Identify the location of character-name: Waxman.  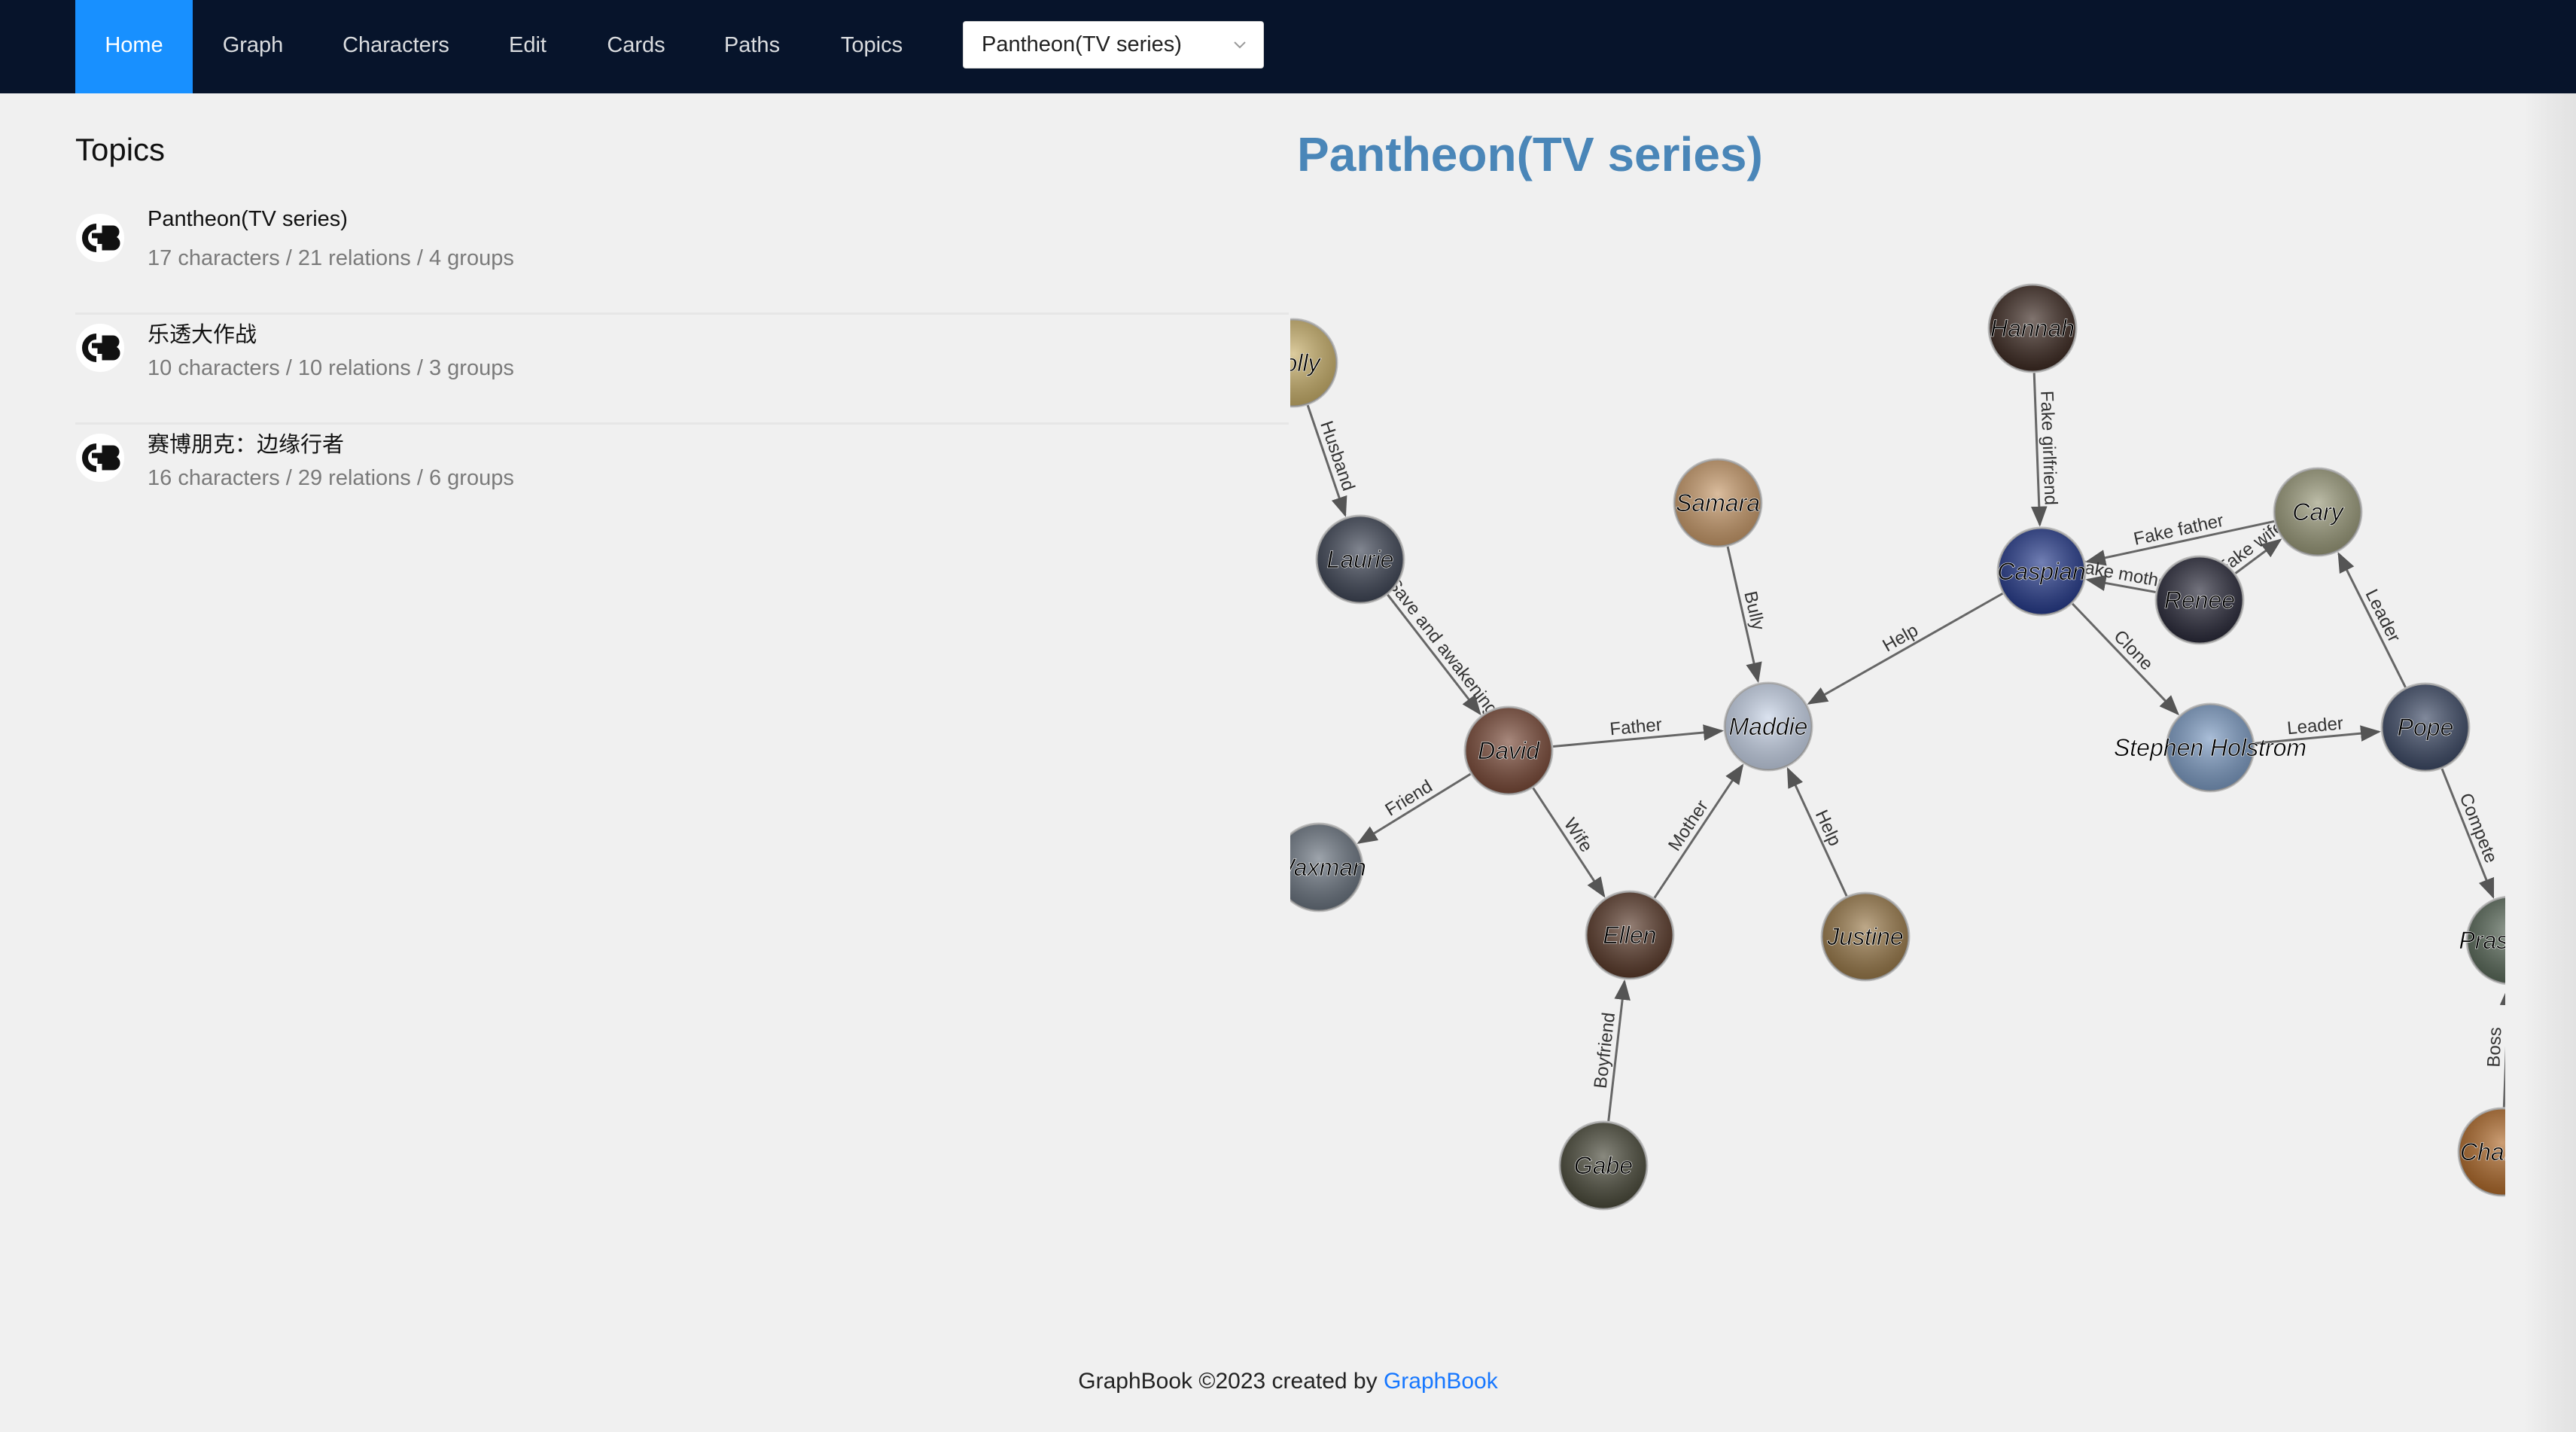
(1328, 867).